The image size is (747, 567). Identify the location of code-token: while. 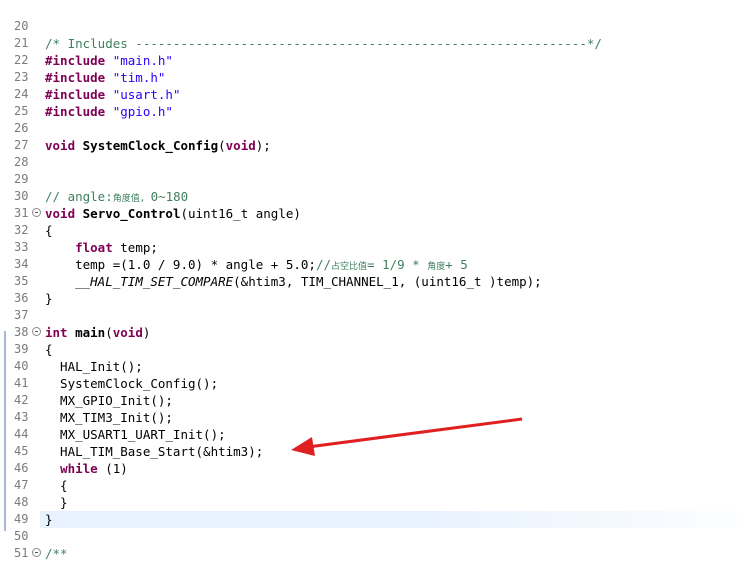
(79, 468).